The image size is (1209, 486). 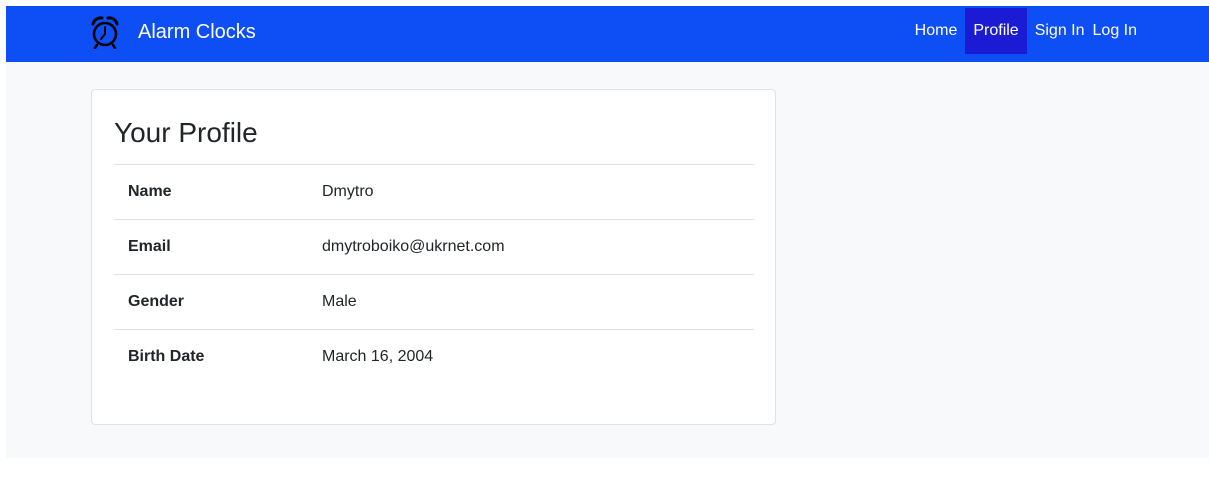 What do you see at coordinates (413, 246) in the screenshot?
I see `row-value: dmytroboiko@ukrnet.com` at bounding box center [413, 246].